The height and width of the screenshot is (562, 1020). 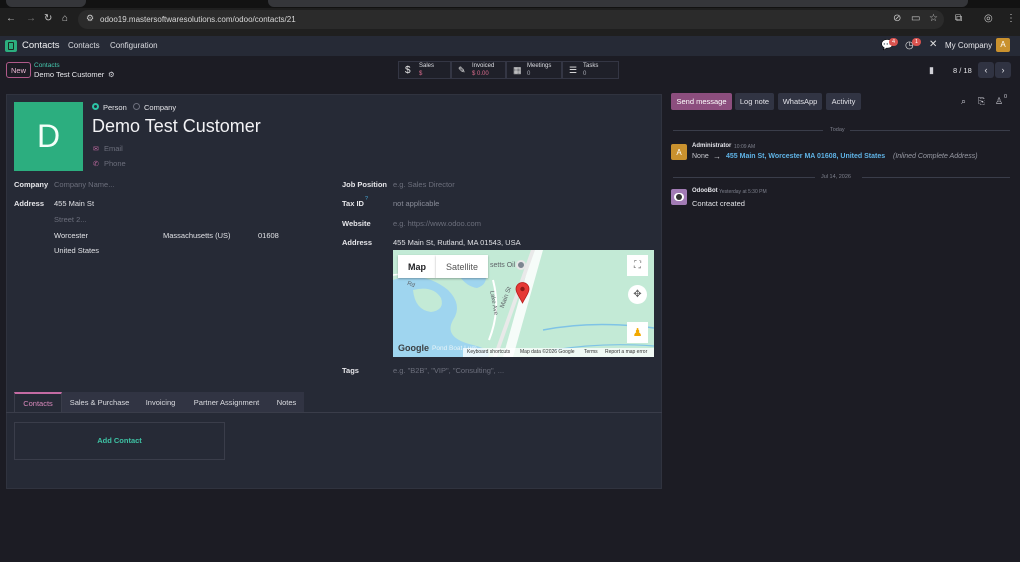 I want to click on company-switcher: My Company, so click(x=968, y=45).